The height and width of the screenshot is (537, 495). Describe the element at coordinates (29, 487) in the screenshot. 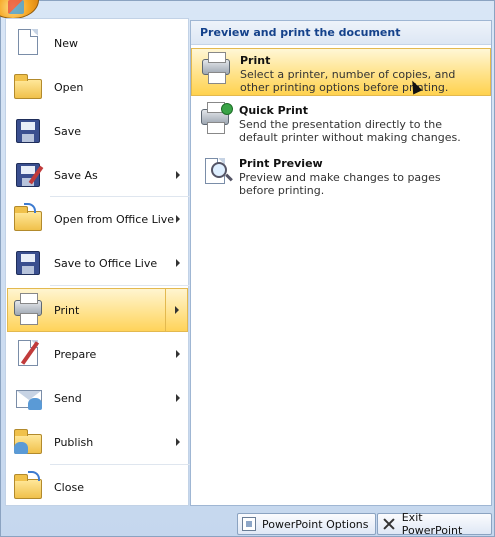

I see `close-folder-icon` at that location.